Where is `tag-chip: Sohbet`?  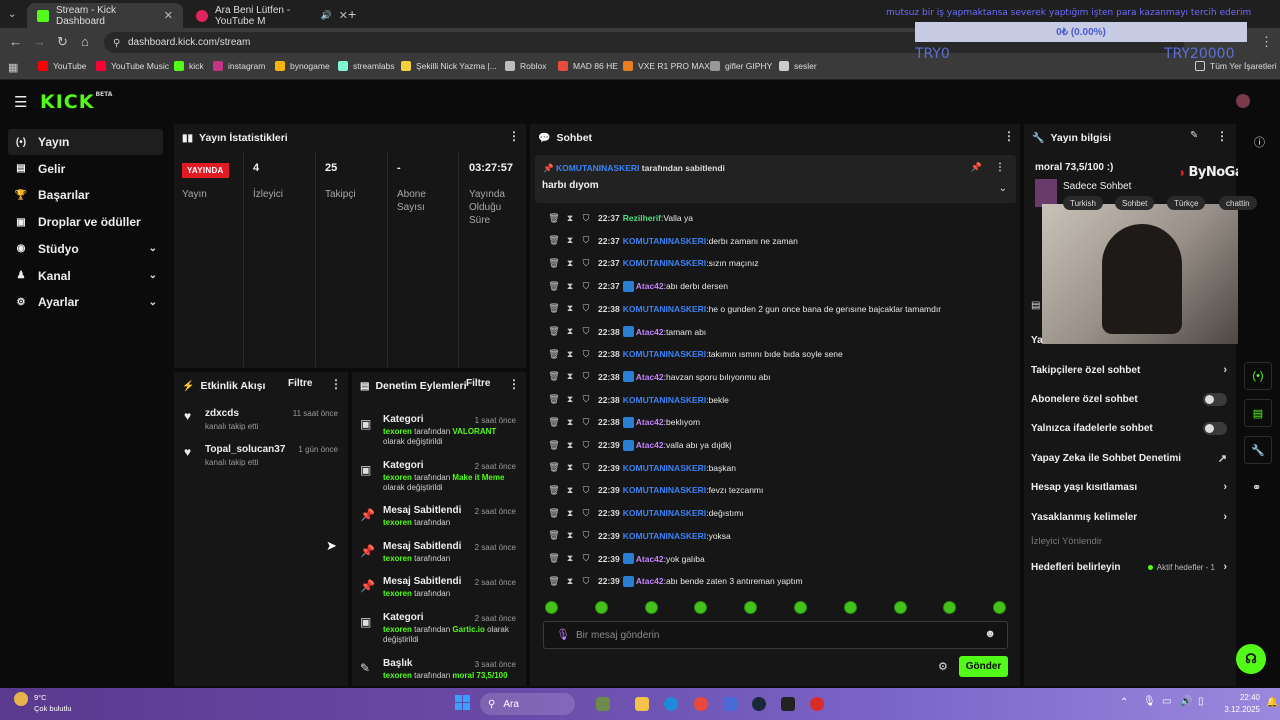 tag-chip: Sohbet is located at coordinates (1135, 203).